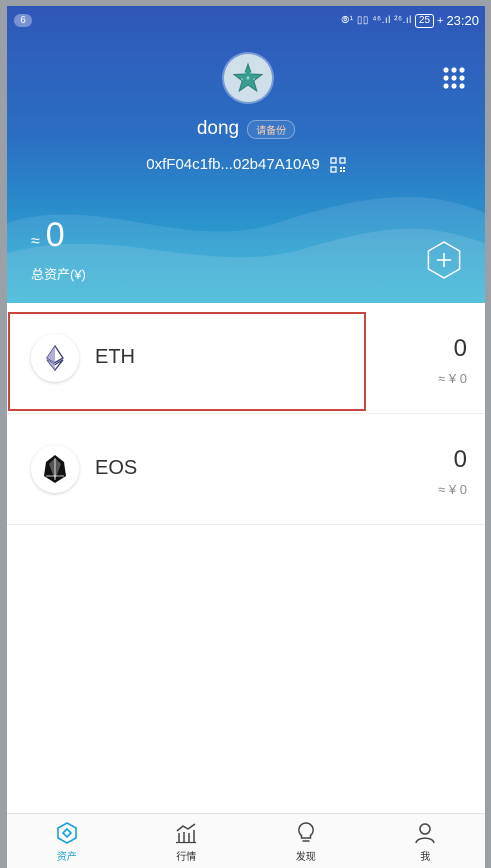 This screenshot has width=491, height=868. I want to click on eth-logo, so click(55, 358).